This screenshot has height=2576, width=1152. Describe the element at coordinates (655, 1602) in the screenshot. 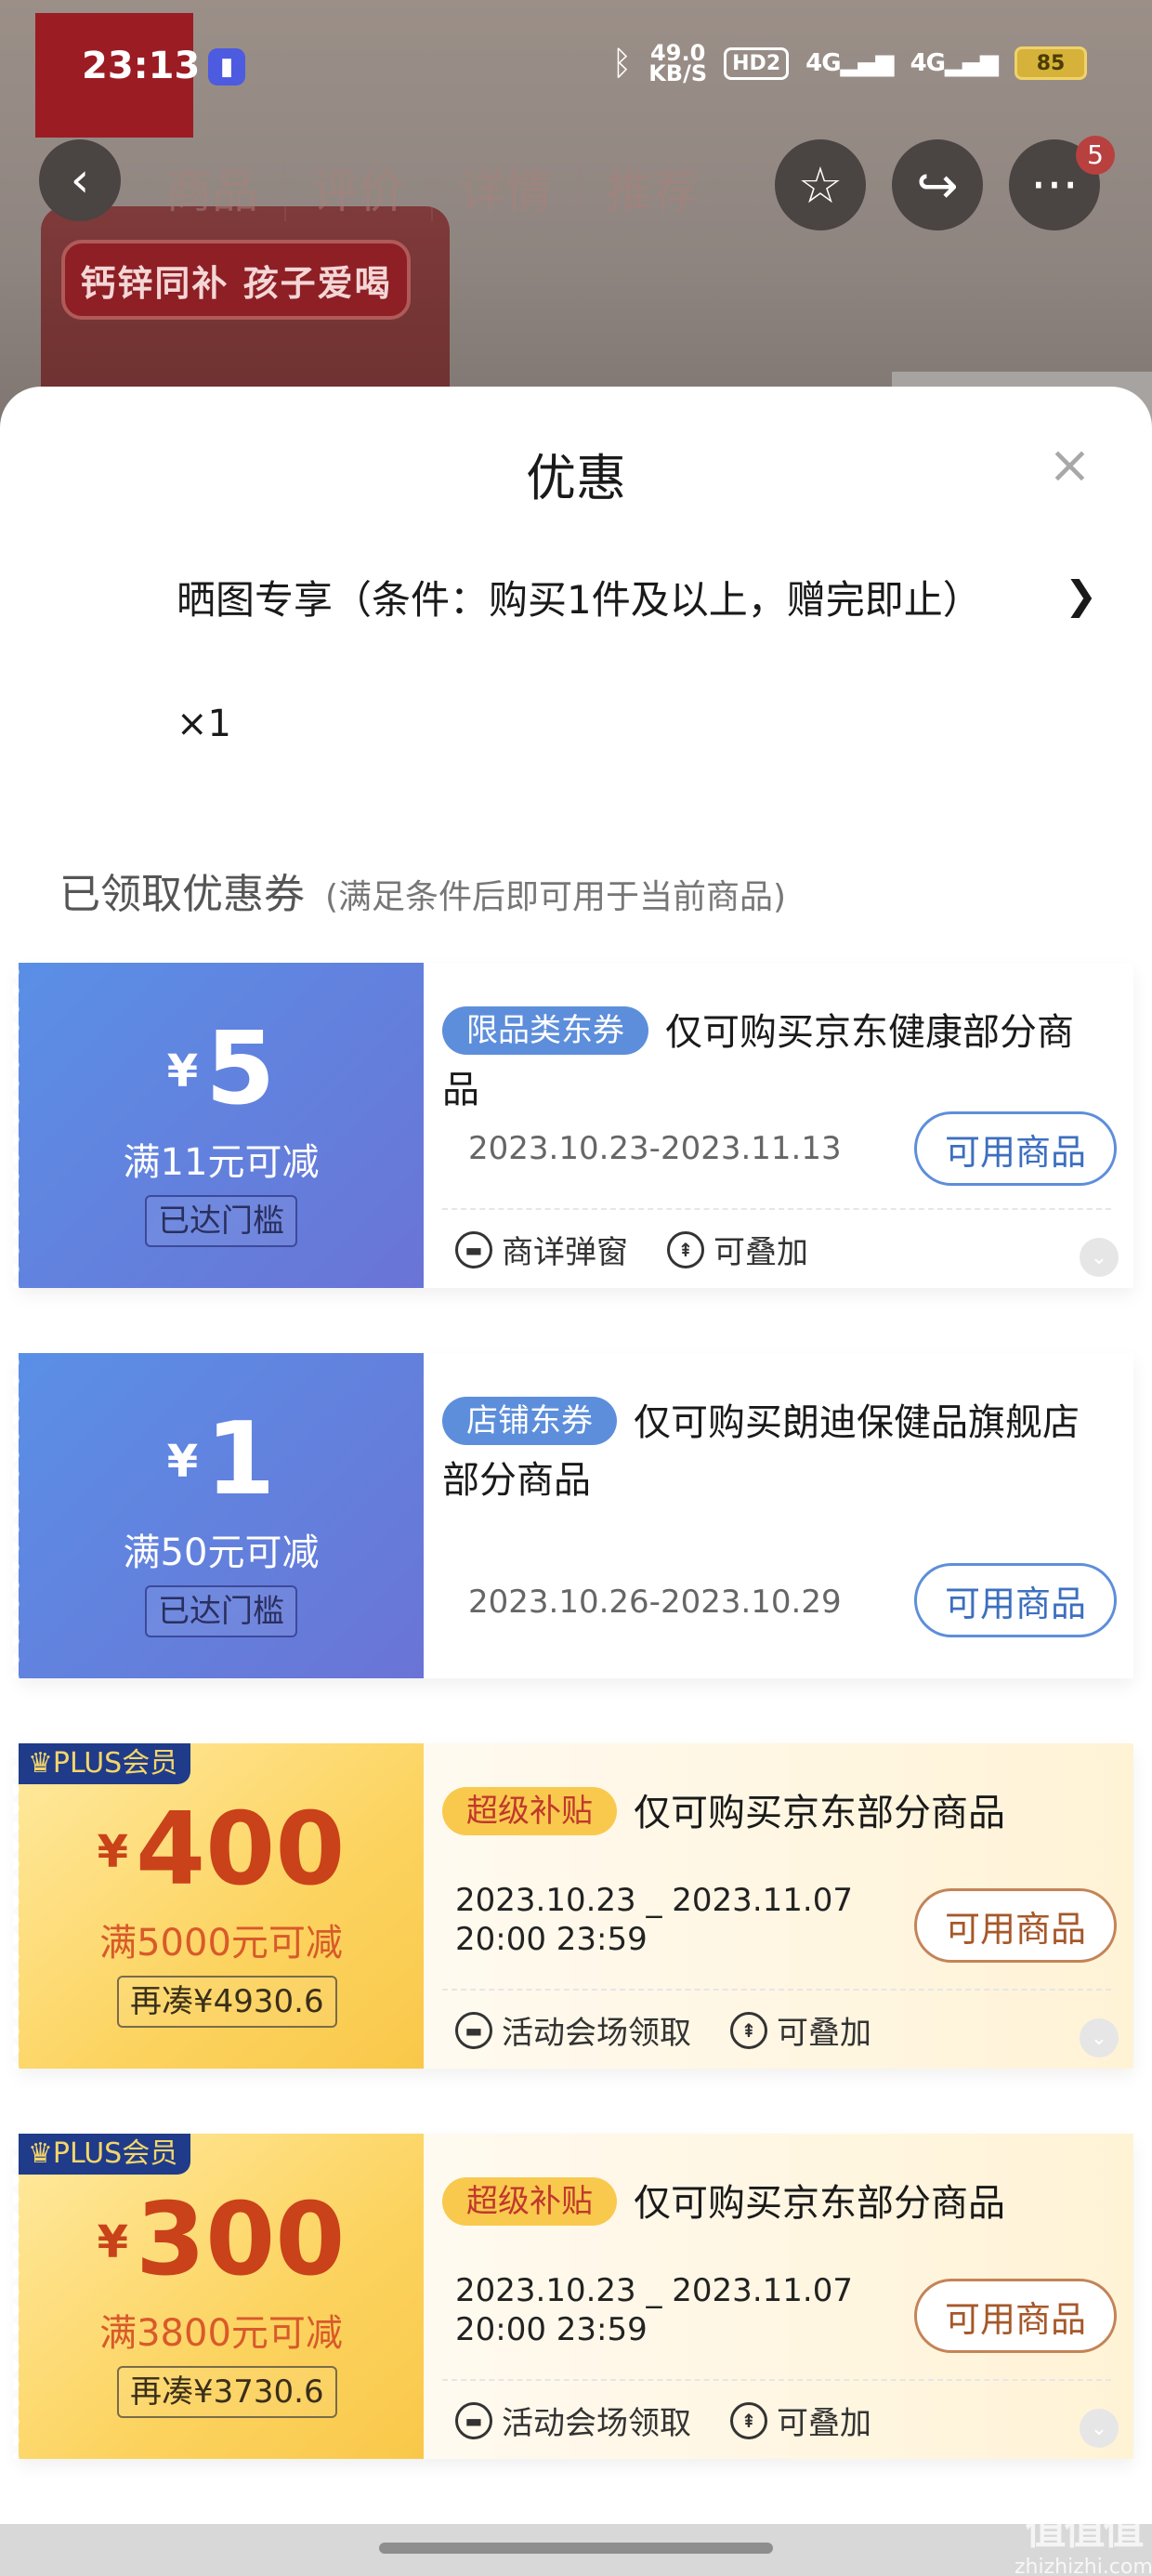

I see `coupon-date: 2023.10.26-2023.10.29` at that location.